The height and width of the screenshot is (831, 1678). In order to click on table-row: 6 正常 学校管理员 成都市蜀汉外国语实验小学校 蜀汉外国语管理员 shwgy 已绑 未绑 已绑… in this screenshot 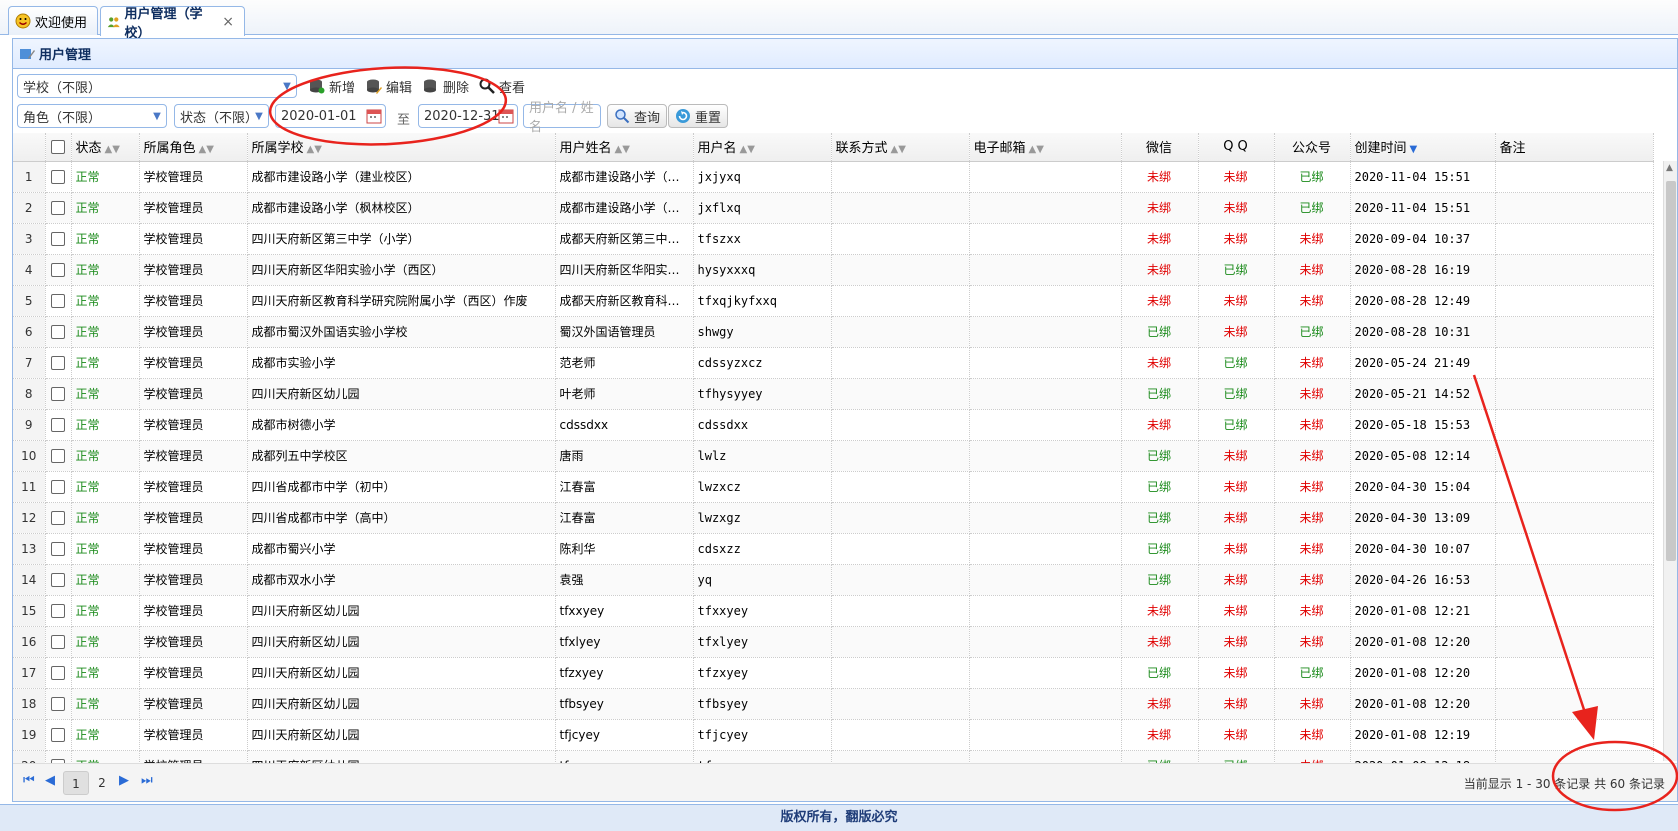, I will do `click(833, 332)`.